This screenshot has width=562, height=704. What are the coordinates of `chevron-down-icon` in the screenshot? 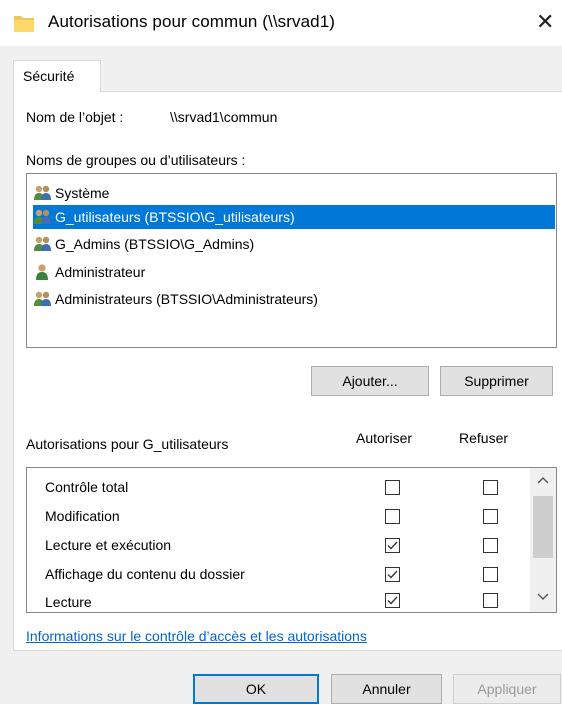 It's located at (543, 597).